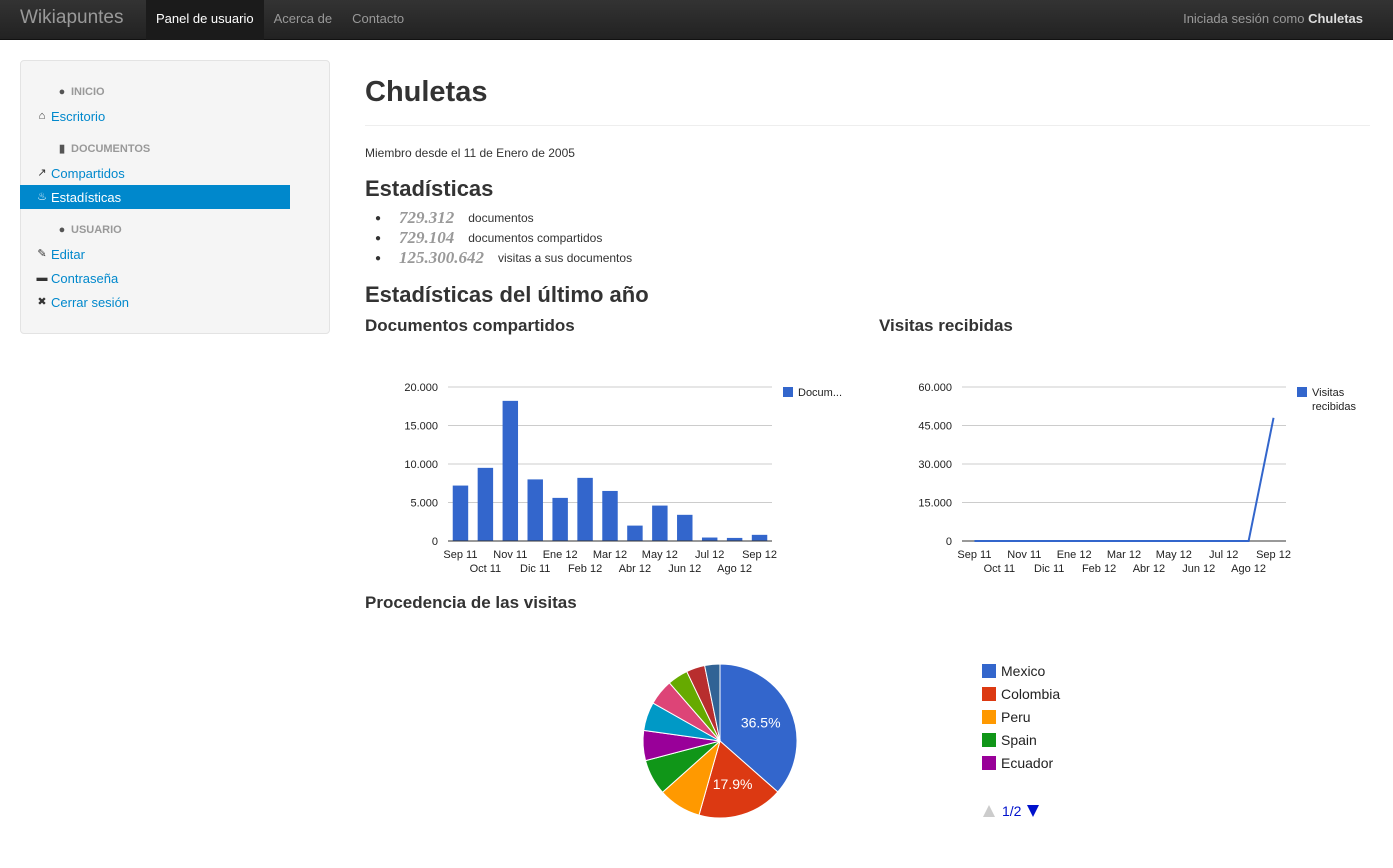 This screenshot has height=868, width=1393. What do you see at coordinates (424, 504) in the screenshot?
I see `docs-y-tick-label: 5.000` at bounding box center [424, 504].